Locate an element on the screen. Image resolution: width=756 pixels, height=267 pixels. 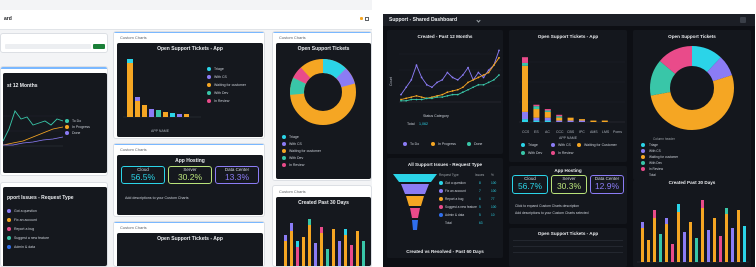
total-value: 1,062 is located at coordinates (423, 124).